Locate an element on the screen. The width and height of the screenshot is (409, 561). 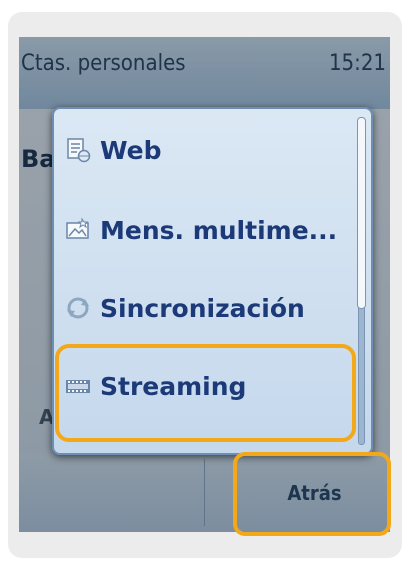
menu-item-label: Sincronización is located at coordinates (202, 308).